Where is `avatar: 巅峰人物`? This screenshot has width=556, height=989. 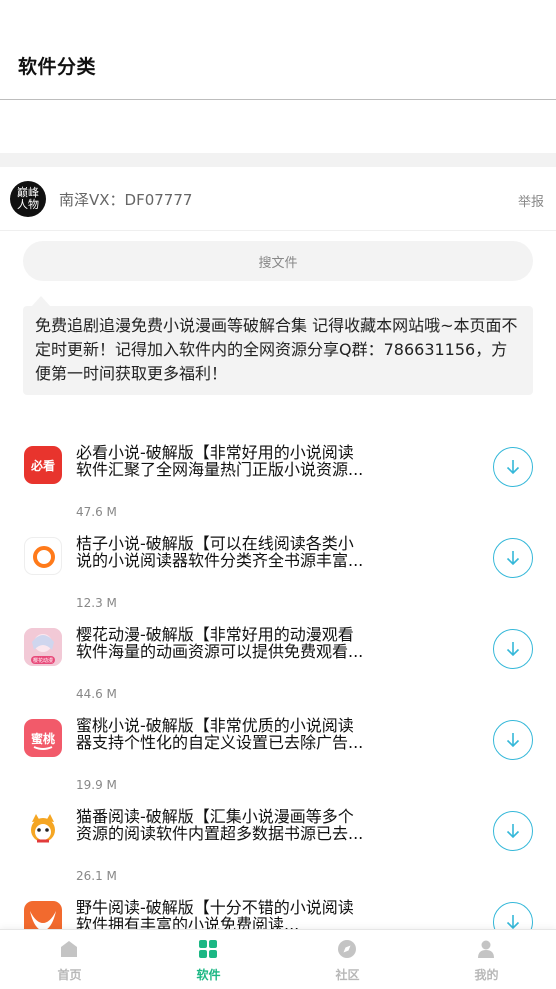 avatar: 巅峰人物 is located at coordinates (28, 199).